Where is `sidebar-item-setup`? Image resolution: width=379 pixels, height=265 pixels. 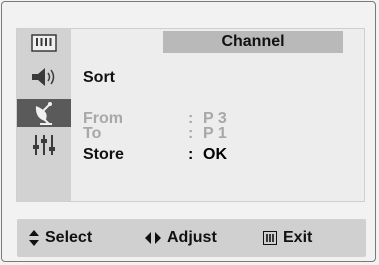 sidebar-item-setup is located at coordinates (44, 145).